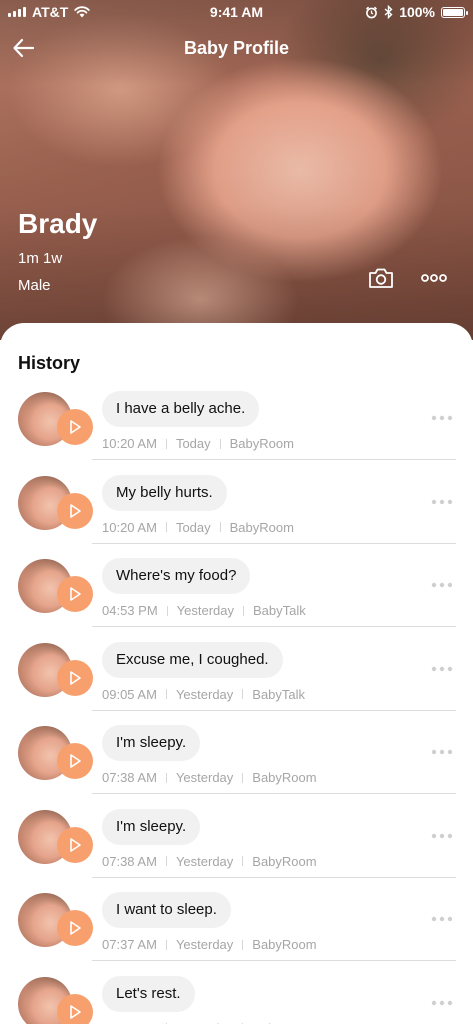 The height and width of the screenshot is (1024, 473). I want to click on history-item: Let's rest. 07:36 AM Yesterday BabyRoom, so click(236, 998).